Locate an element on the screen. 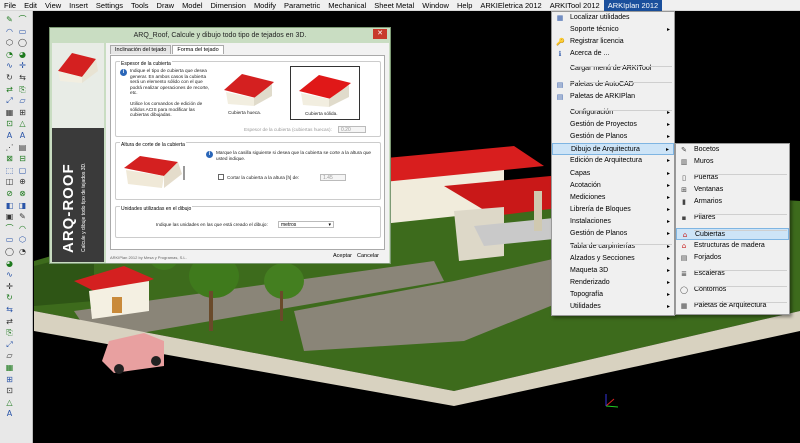 The width and height of the screenshot is (800, 443). menu-item-registrar-licencia: 🔑 Registrar licencia is located at coordinates (613, 42).